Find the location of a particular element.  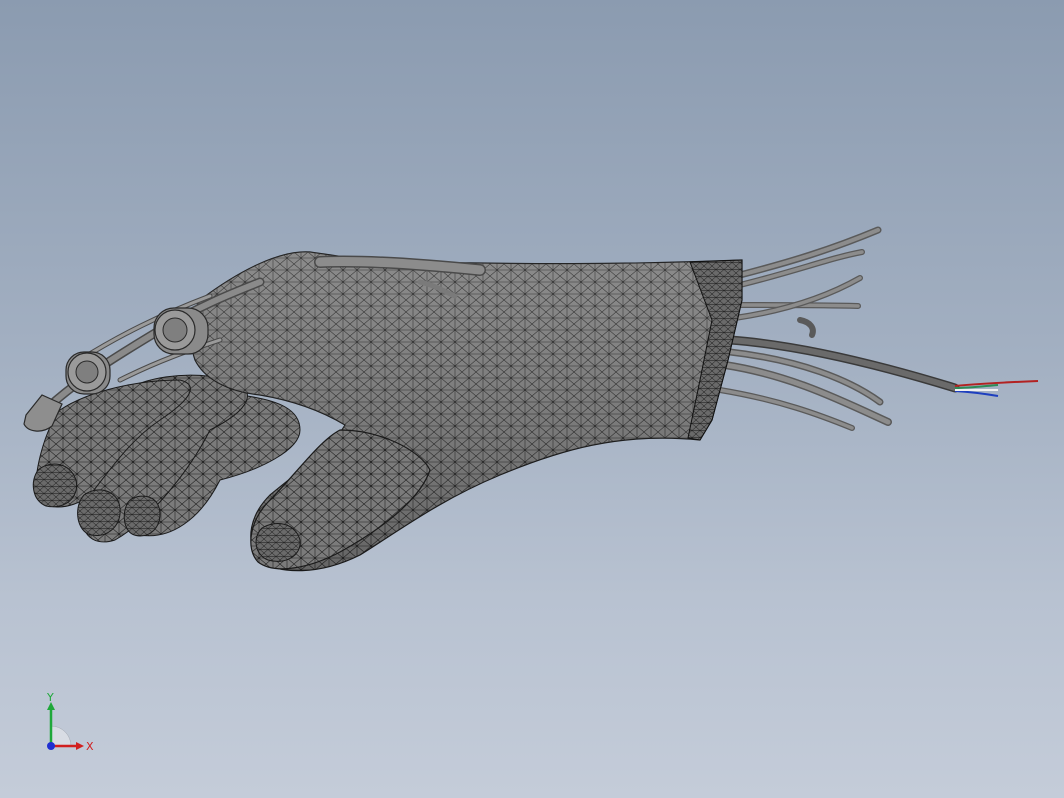

signal-wires is located at coordinates (996, 388).